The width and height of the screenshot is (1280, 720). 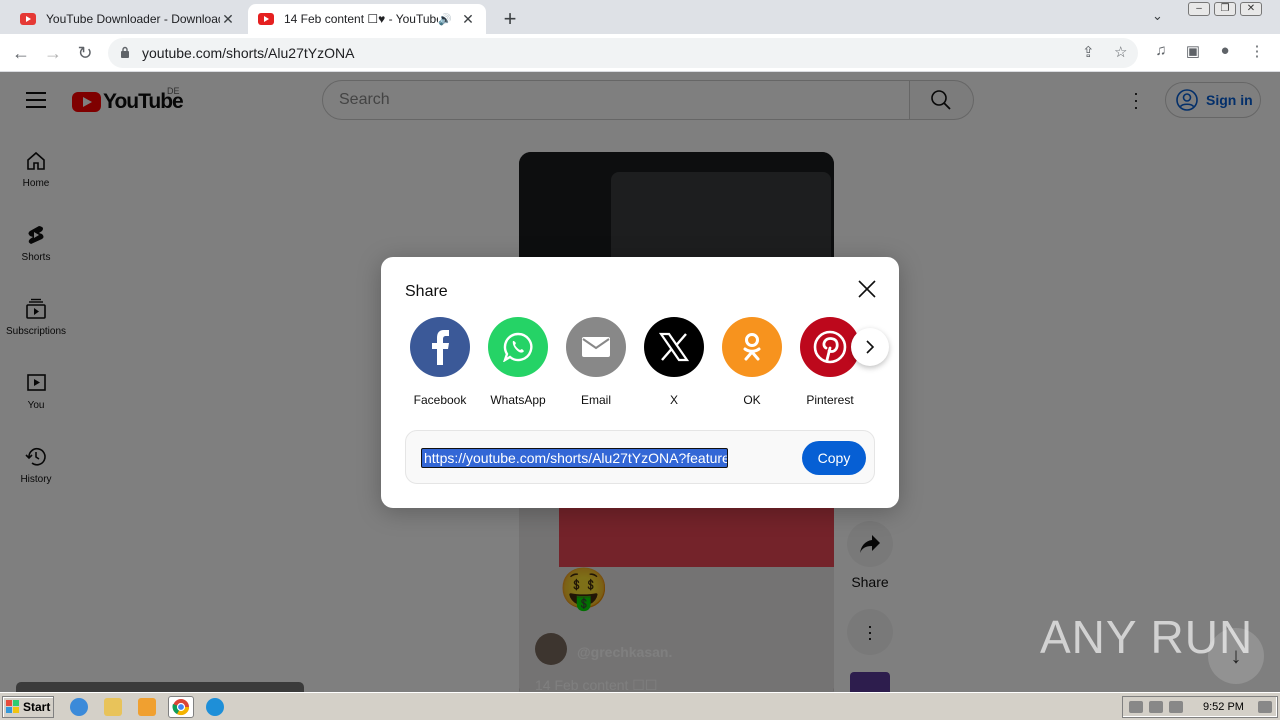 I want to click on volume-icon, so click(x=1136, y=707).